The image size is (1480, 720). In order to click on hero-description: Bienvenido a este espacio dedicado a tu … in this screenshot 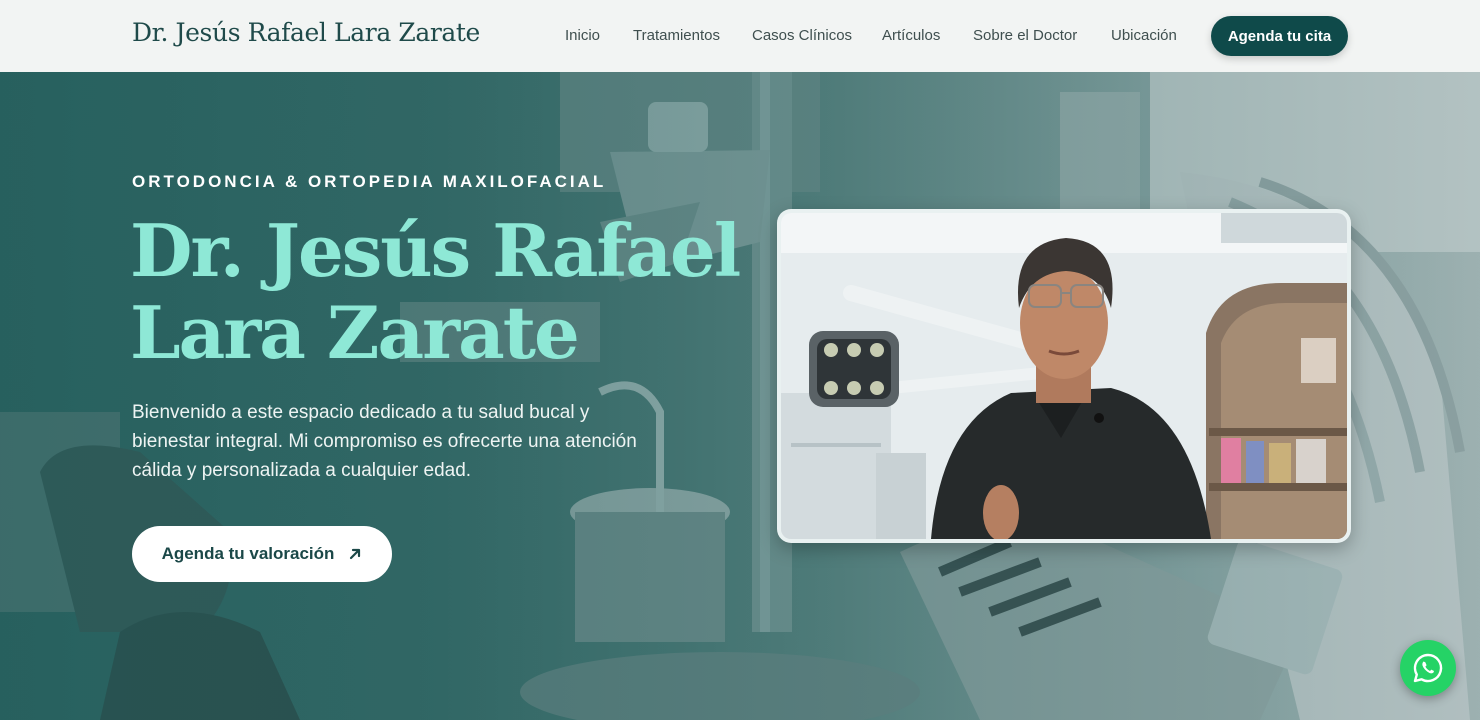, I will do `click(384, 441)`.